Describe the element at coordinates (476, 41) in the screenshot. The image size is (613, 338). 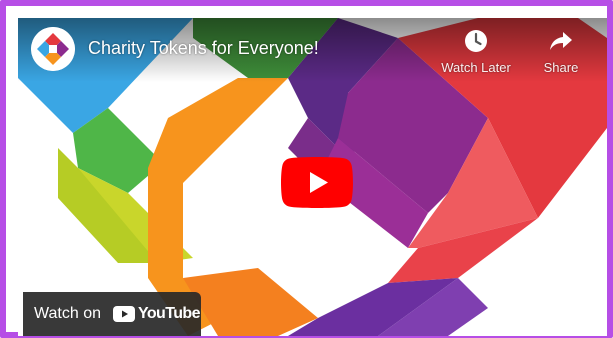
I see `clock-icon` at that location.